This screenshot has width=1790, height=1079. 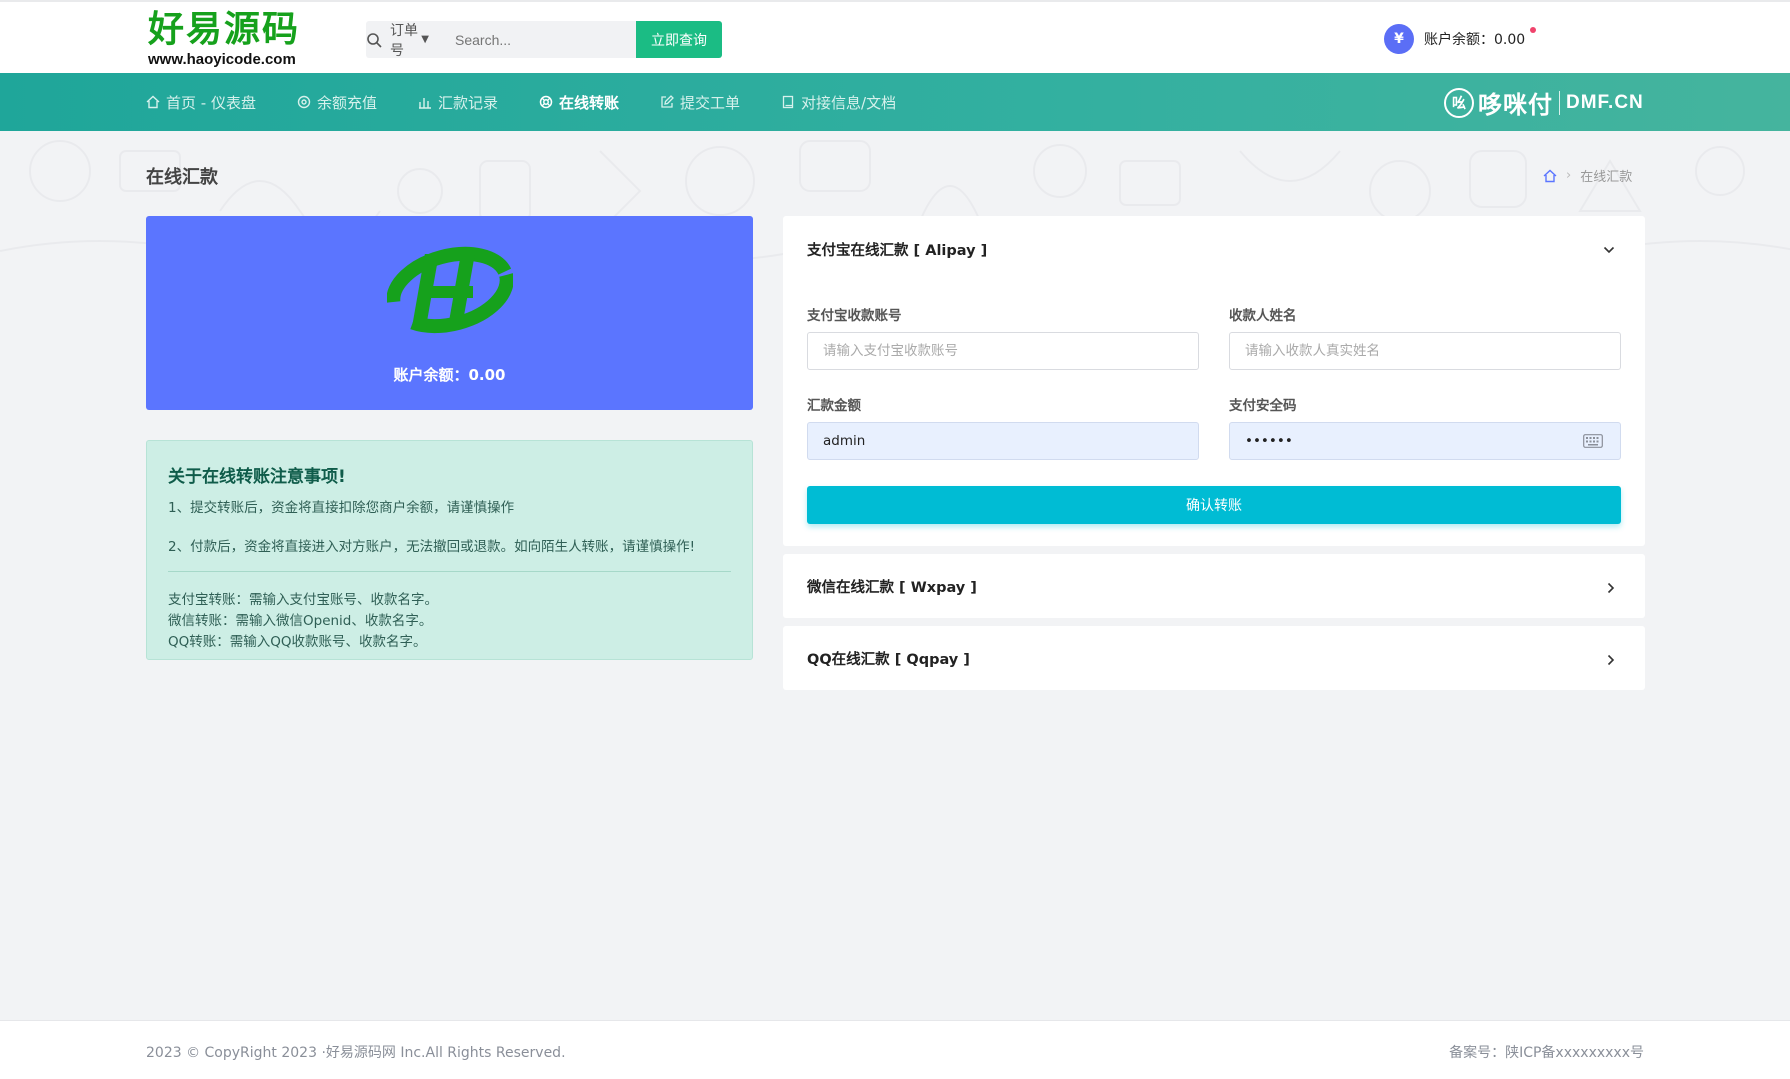 I want to click on site-logo: 好易源码 www.haoyicode.com, so click(x=228, y=40).